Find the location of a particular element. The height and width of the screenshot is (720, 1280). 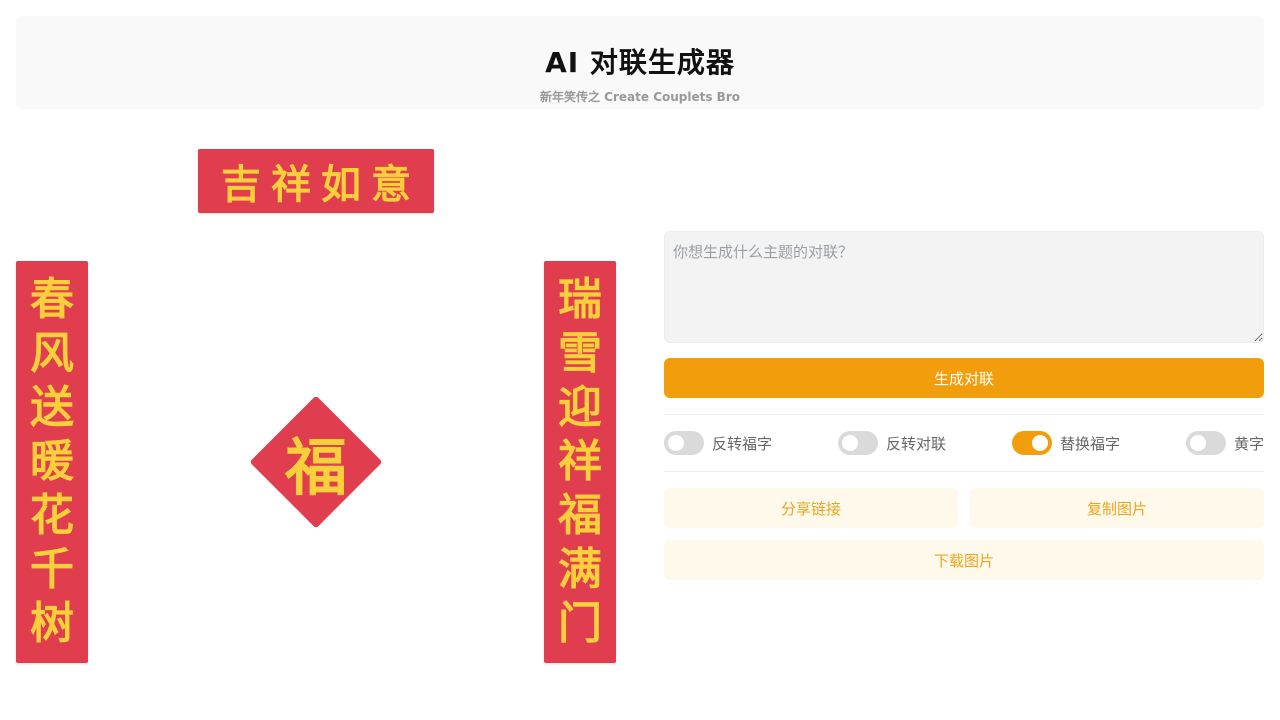

couplet-char: 雪 is located at coordinates (580, 353).